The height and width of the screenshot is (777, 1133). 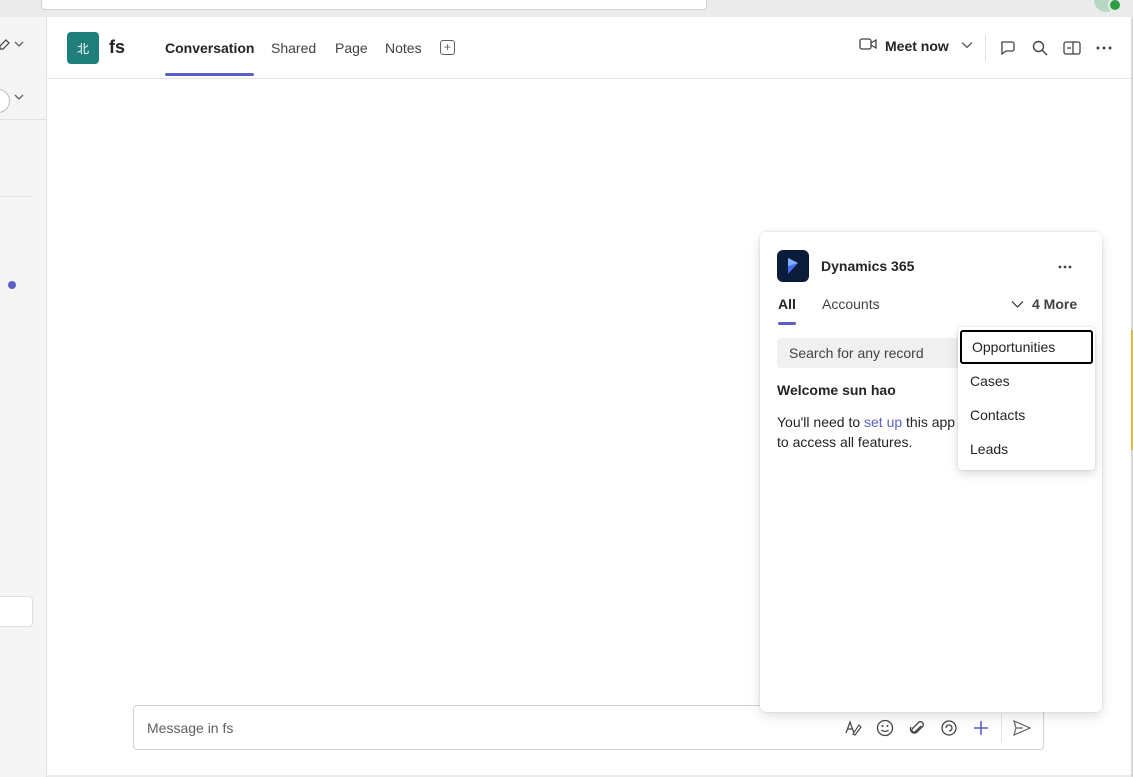 I want to click on meet-now-button: Meet now, so click(x=916, y=45).